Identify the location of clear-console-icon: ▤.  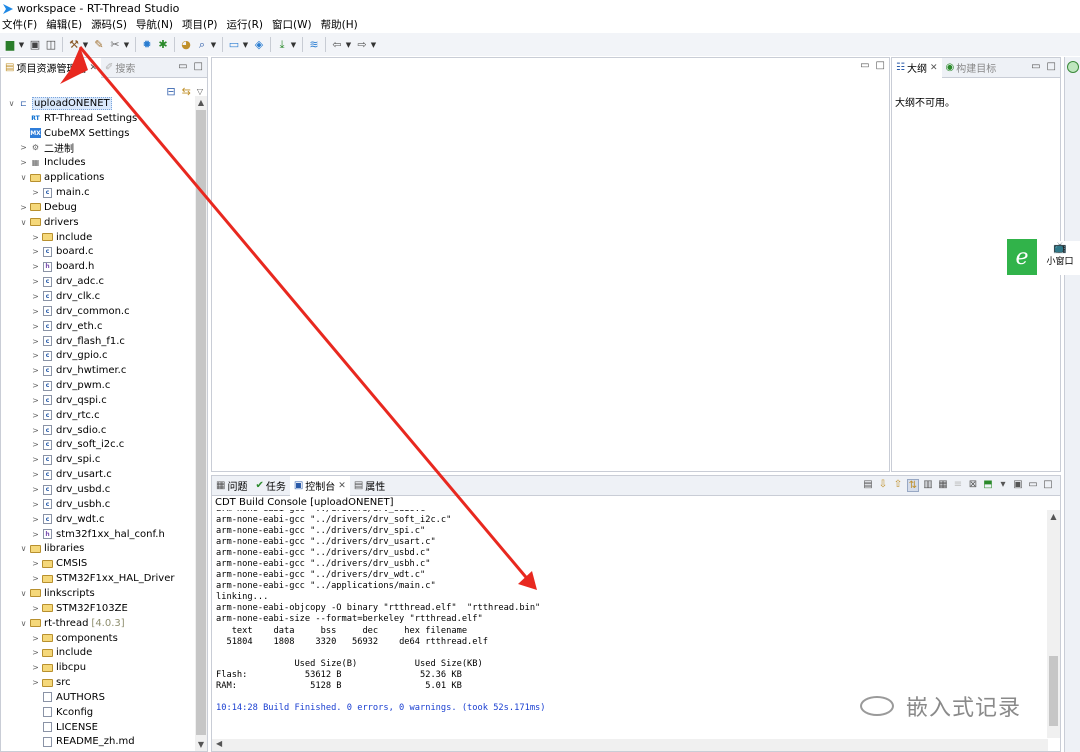
(868, 485).